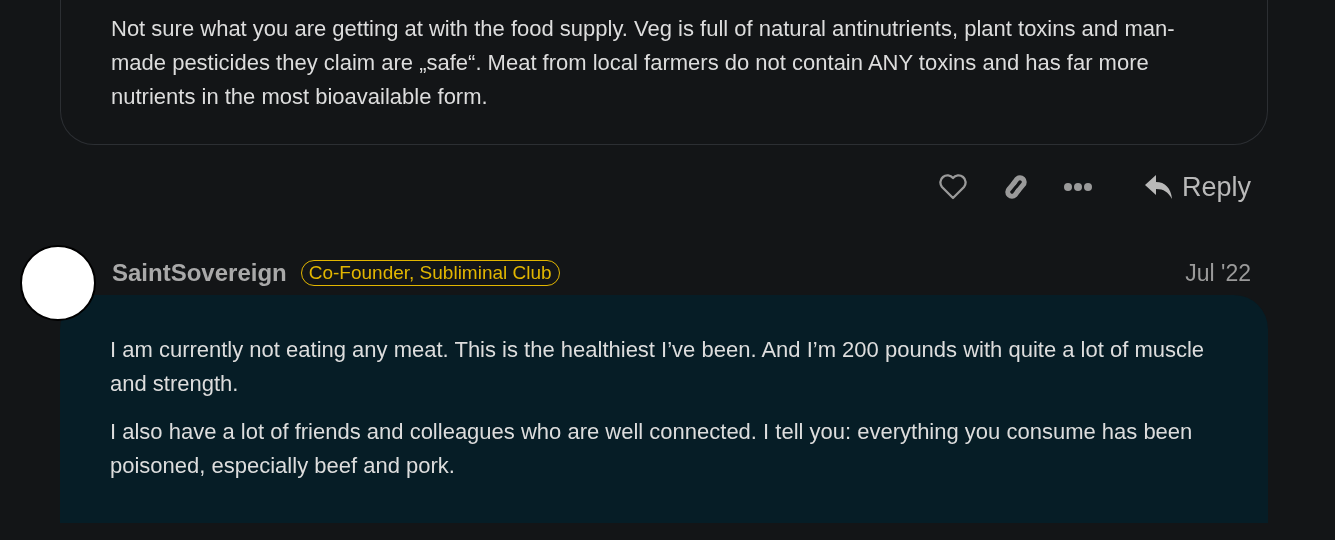 The height and width of the screenshot is (540, 1335). What do you see at coordinates (1218, 273) in the screenshot?
I see `post-date: Jul '22` at bounding box center [1218, 273].